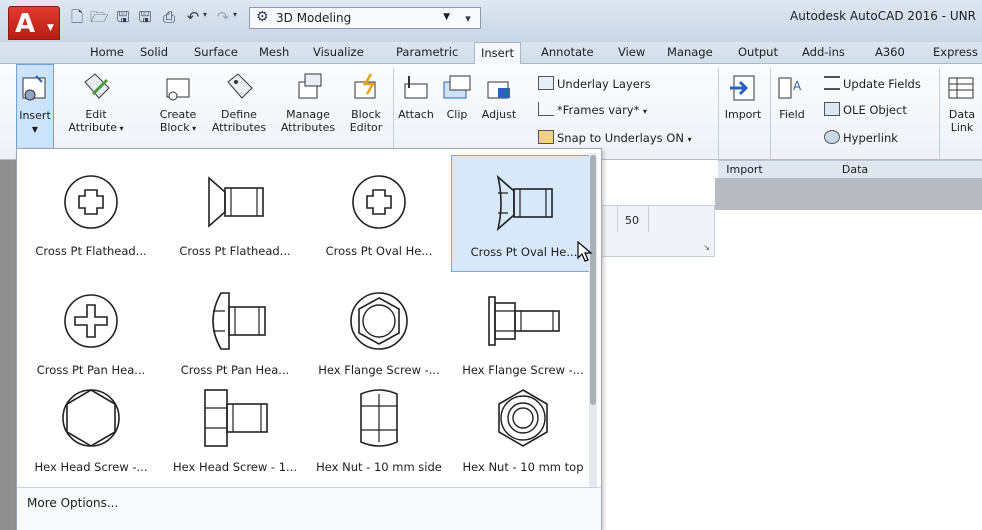 This screenshot has width=982, height=530. Describe the element at coordinates (91, 202) in the screenshot. I see `cross-flathead-top-icon` at that location.